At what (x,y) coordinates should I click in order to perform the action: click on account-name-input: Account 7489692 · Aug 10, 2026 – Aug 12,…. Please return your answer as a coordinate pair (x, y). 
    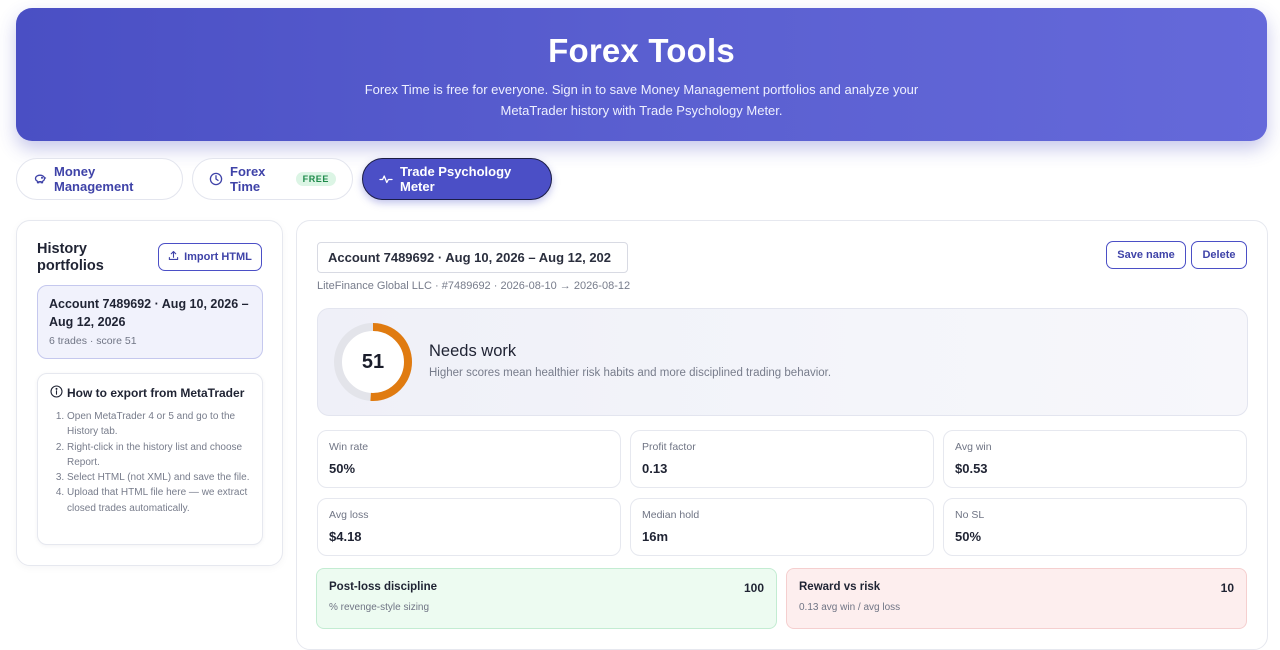
    Looking at the image, I should click on (472, 257).